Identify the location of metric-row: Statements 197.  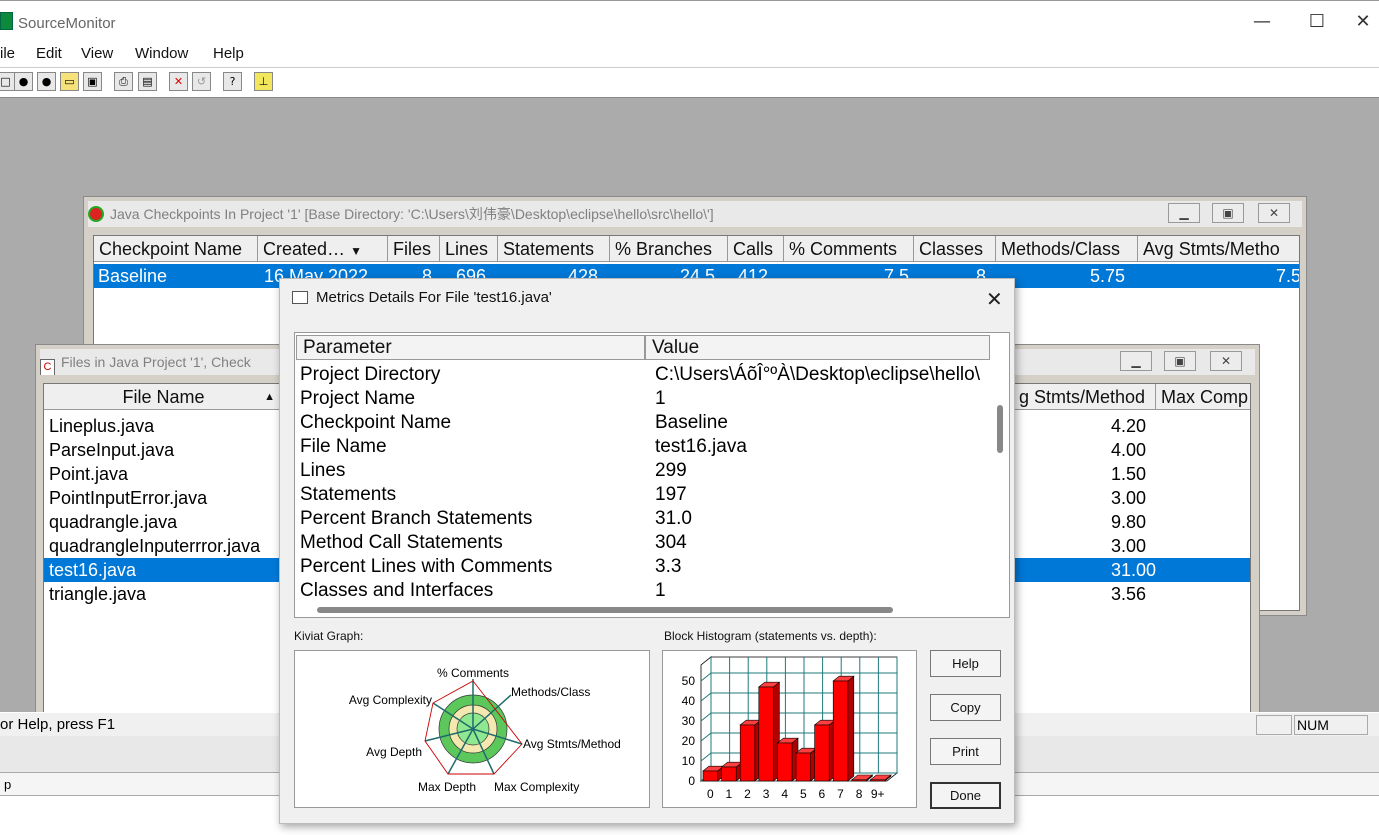
(645, 495).